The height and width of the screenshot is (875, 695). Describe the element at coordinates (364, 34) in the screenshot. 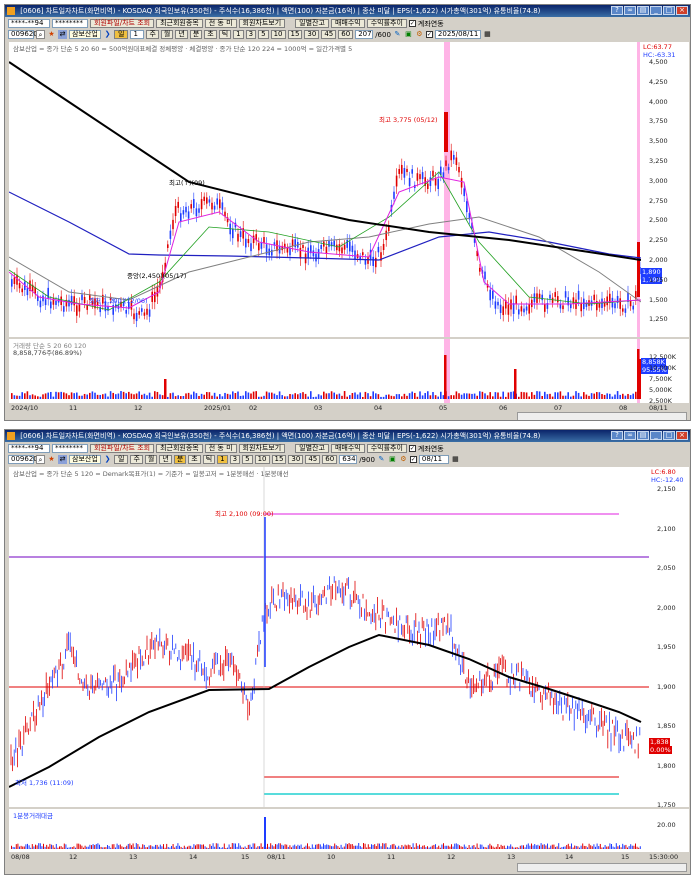

I see `count-input: 207` at that location.